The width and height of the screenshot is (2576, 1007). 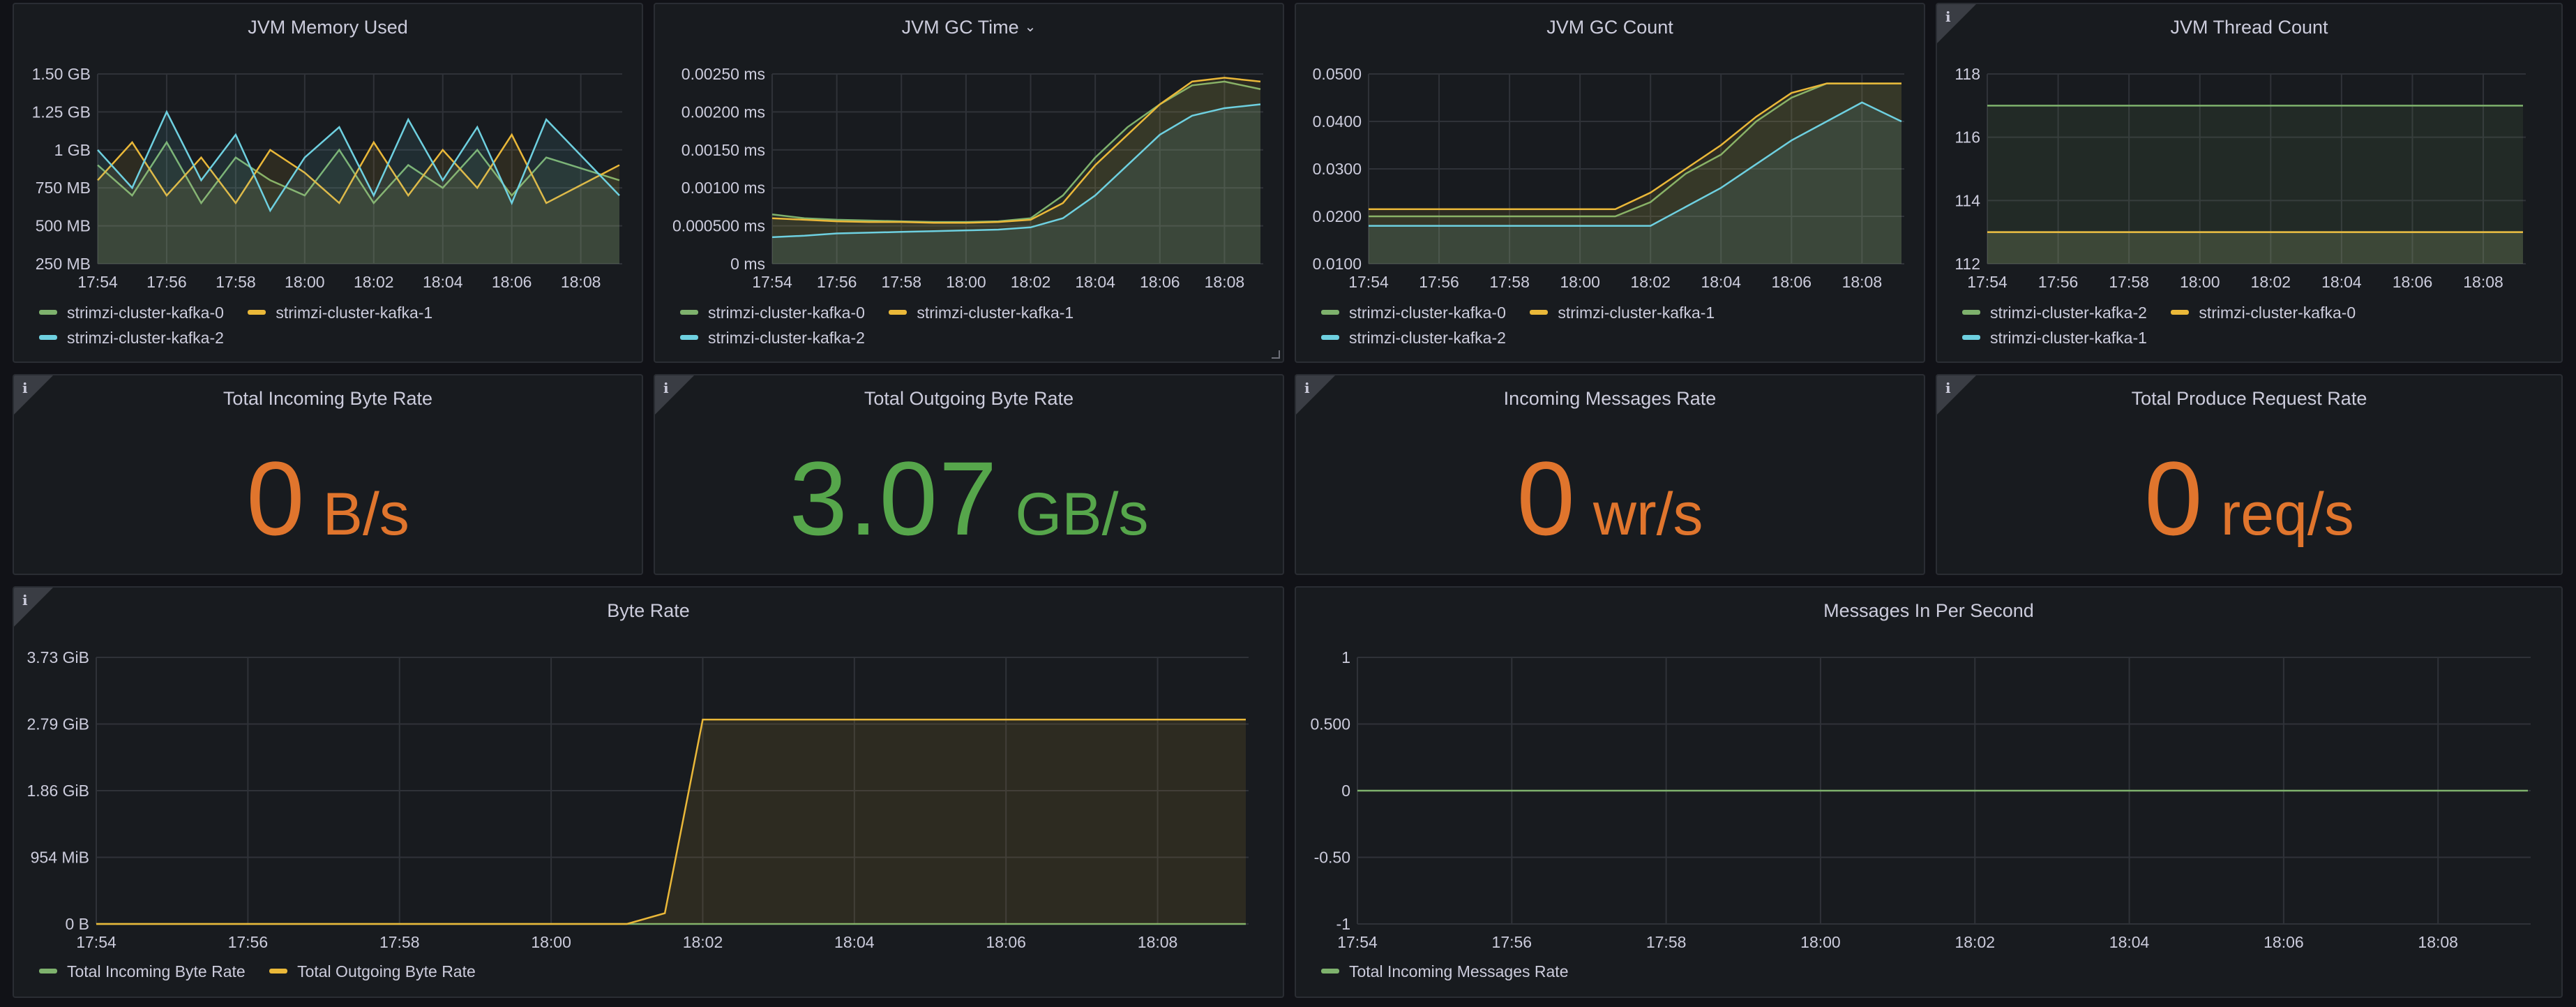 What do you see at coordinates (1345, 791) in the screenshot?
I see `y-tick-label: 0` at bounding box center [1345, 791].